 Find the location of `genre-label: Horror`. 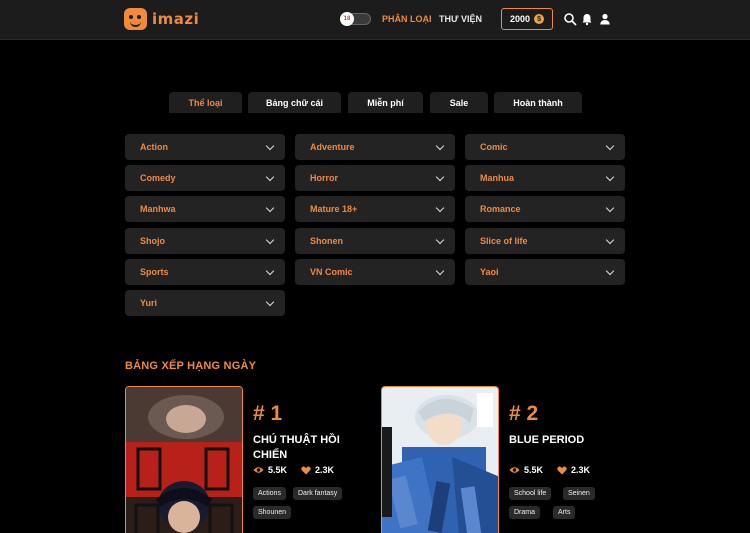

genre-label: Horror is located at coordinates (324, 178).